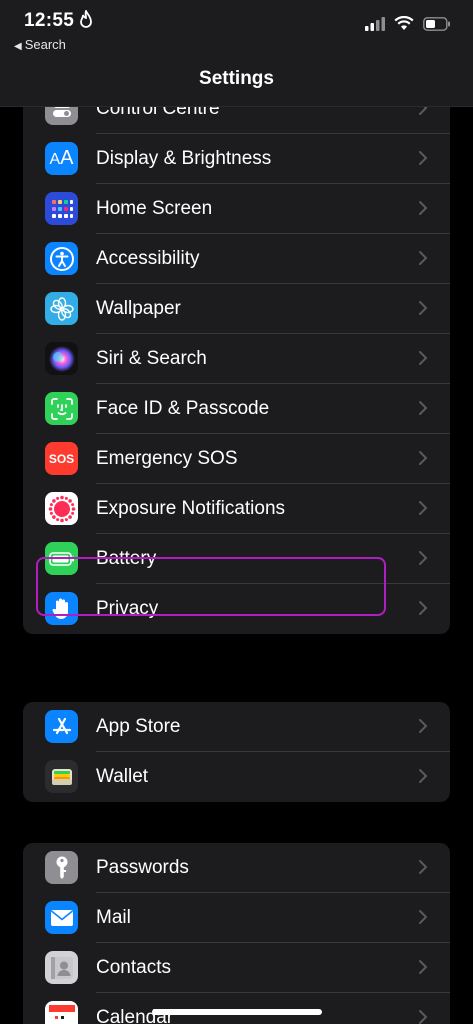  I want to click on settings-row-siri-search: Siri & Search, so click(236, 359).